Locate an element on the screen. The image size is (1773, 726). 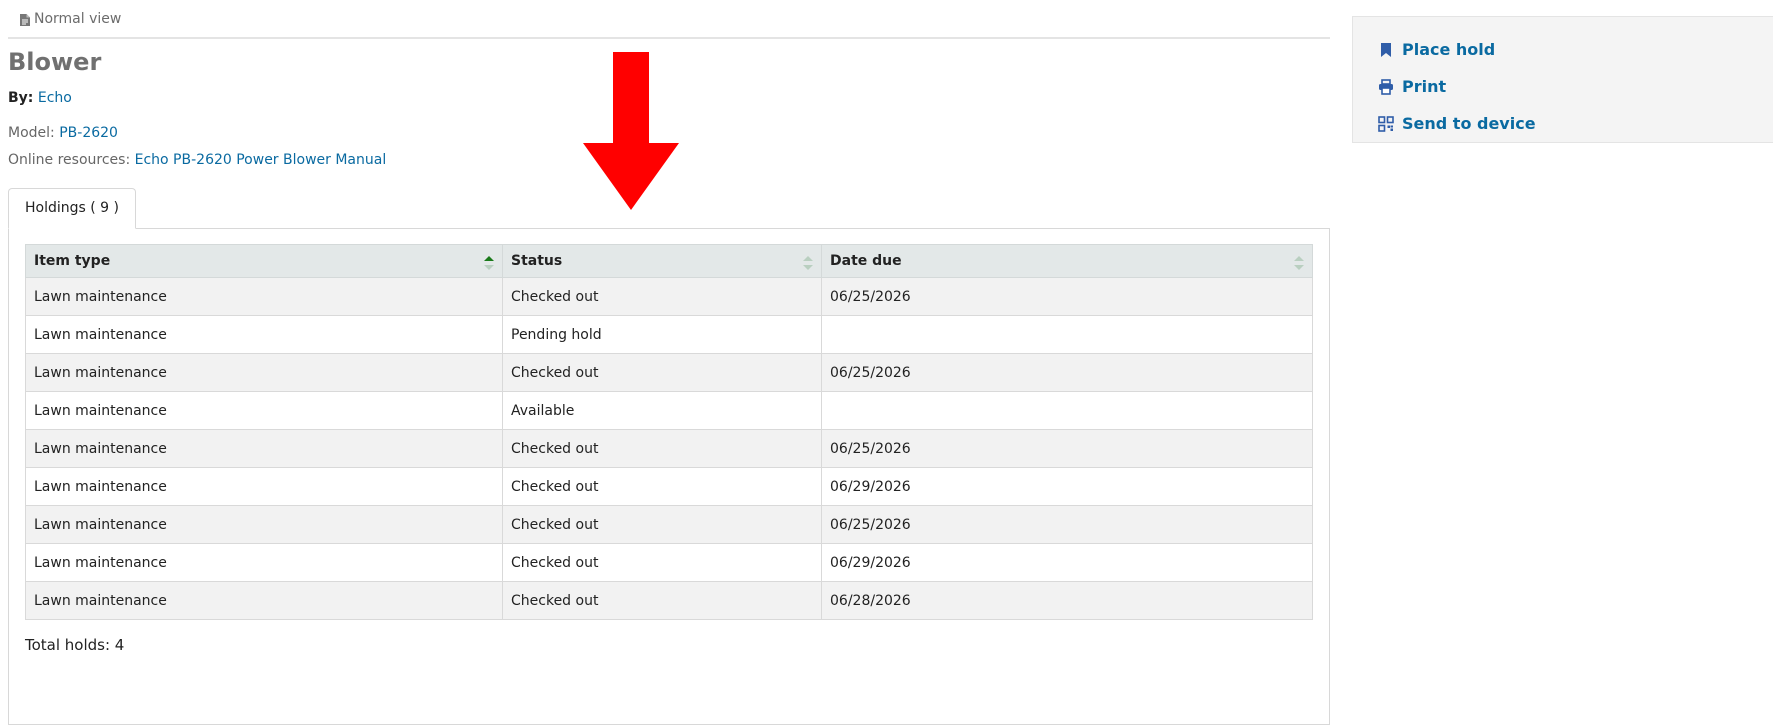
date-due-cell: 06/28/2026 is located at coordinates (1067, 601).